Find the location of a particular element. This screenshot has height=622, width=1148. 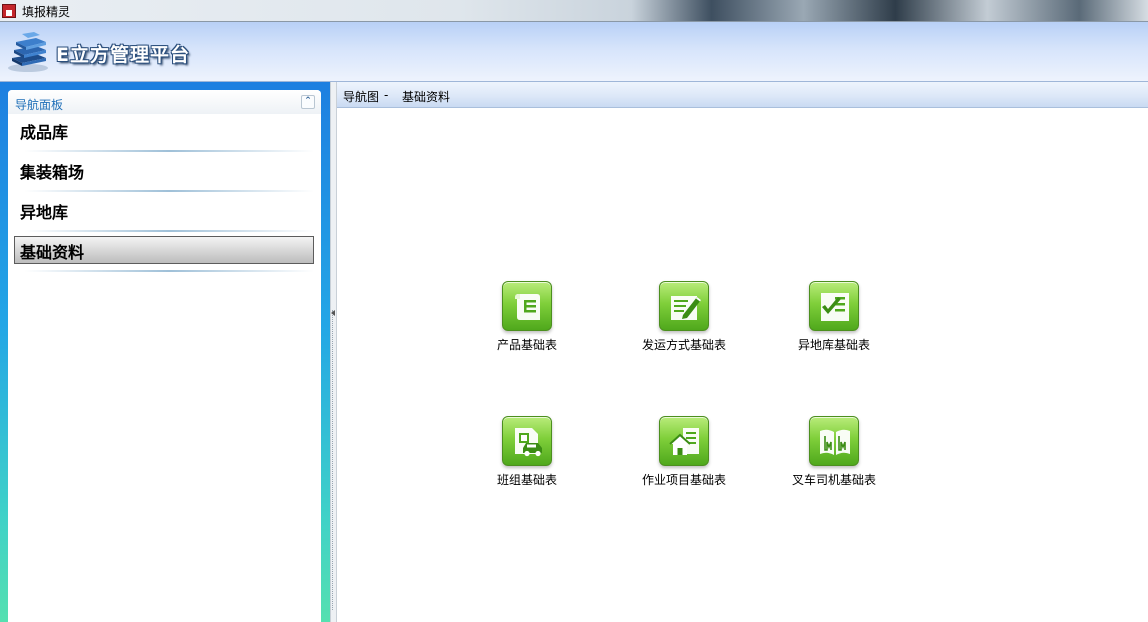

nav-item-label: 集装箱场 is located at coordinates (52, 172).